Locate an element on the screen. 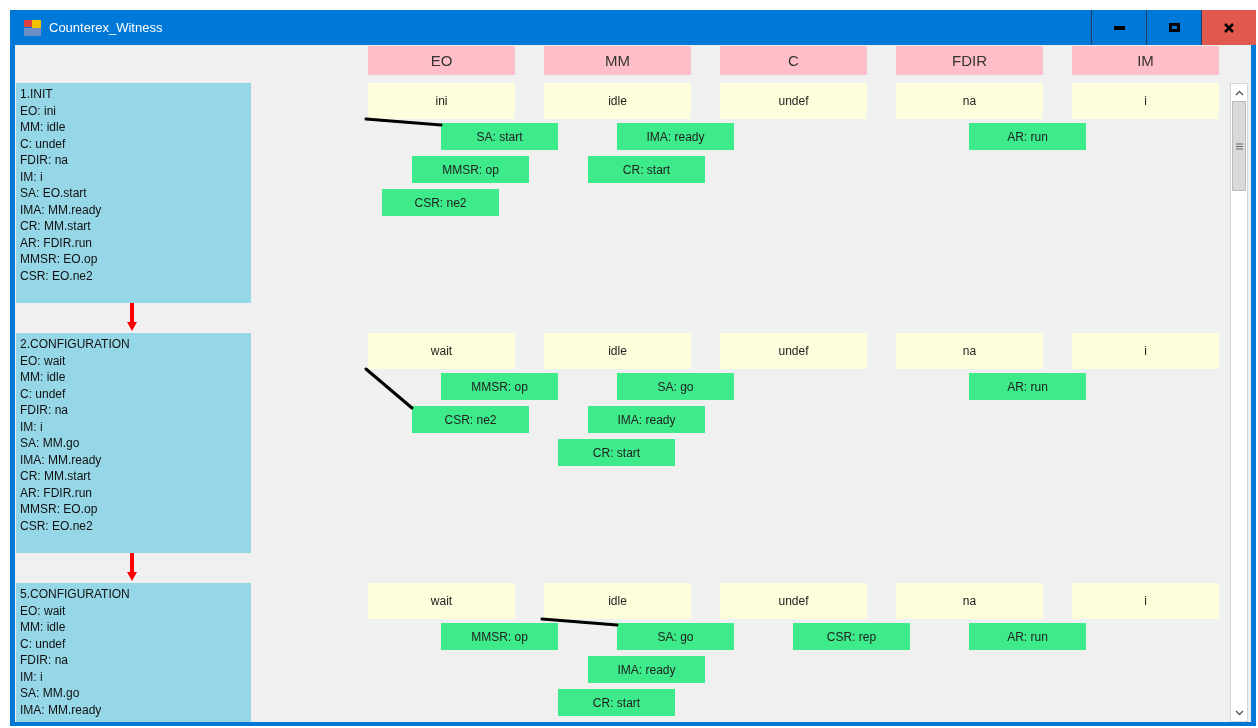  column-header: MM is located at coordinates (617, 60).